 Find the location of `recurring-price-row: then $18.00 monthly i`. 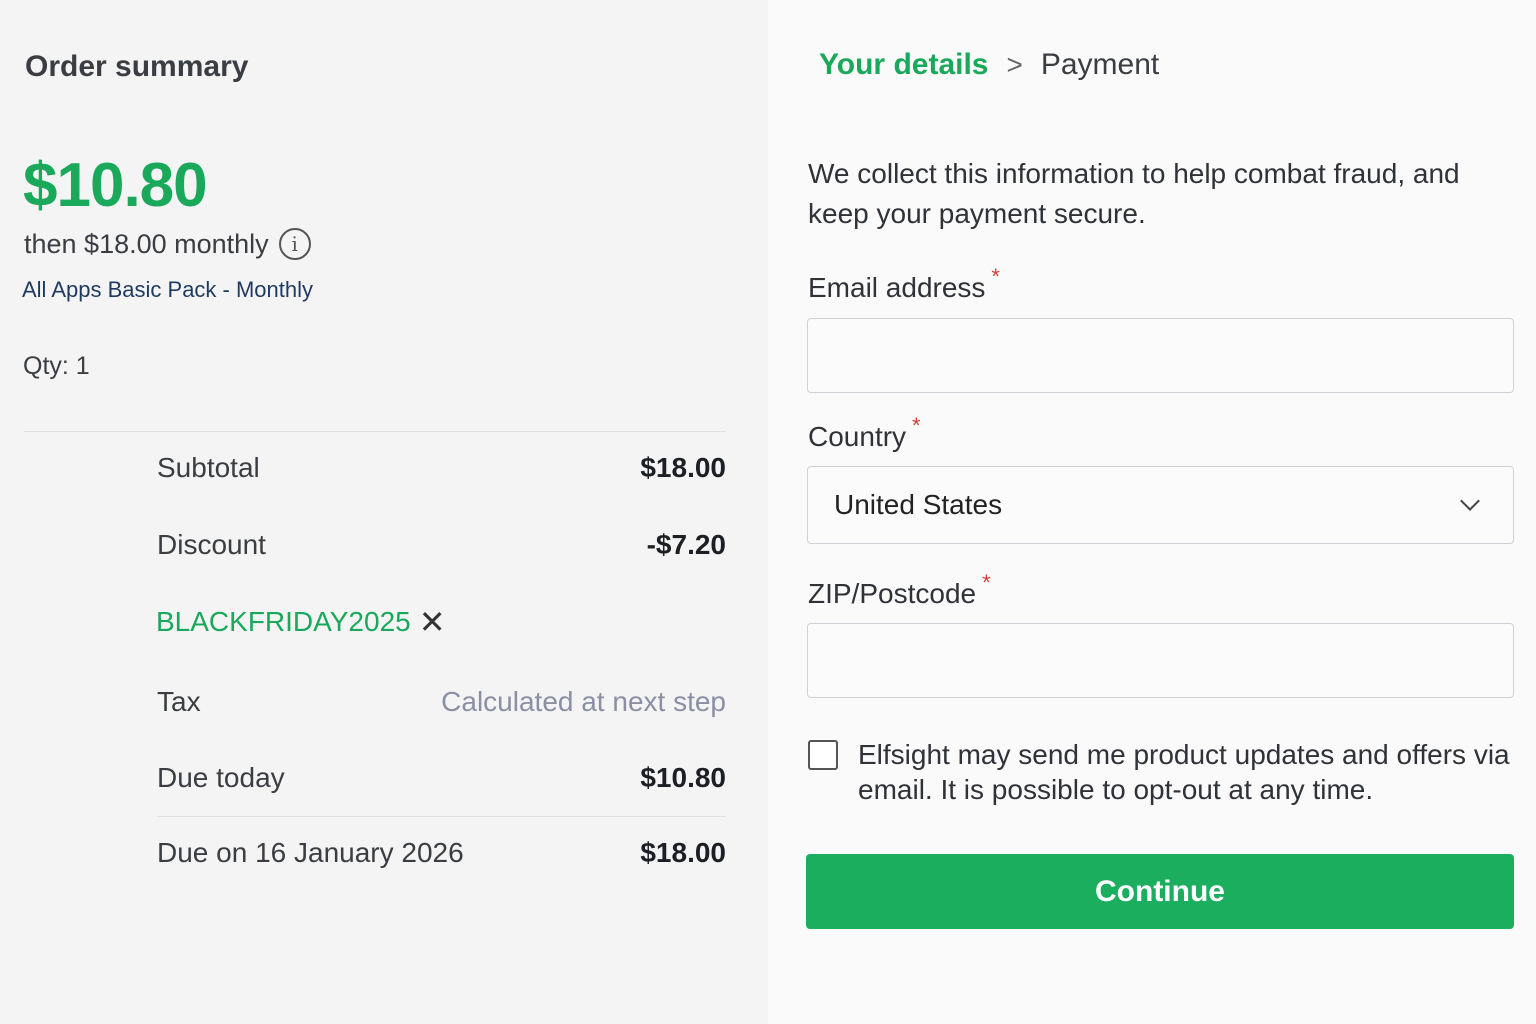

recurring-price-row: then $18.00 monthly i is located at coordinates (167, 244).